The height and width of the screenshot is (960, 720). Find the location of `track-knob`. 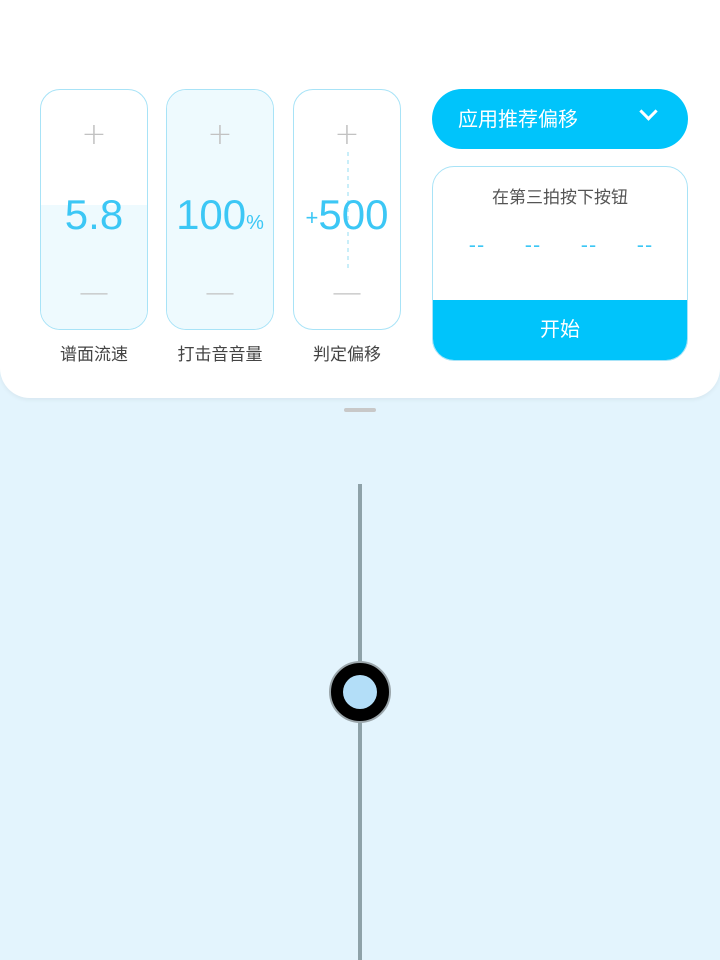

track-knob is located at coordinates (360, 692).